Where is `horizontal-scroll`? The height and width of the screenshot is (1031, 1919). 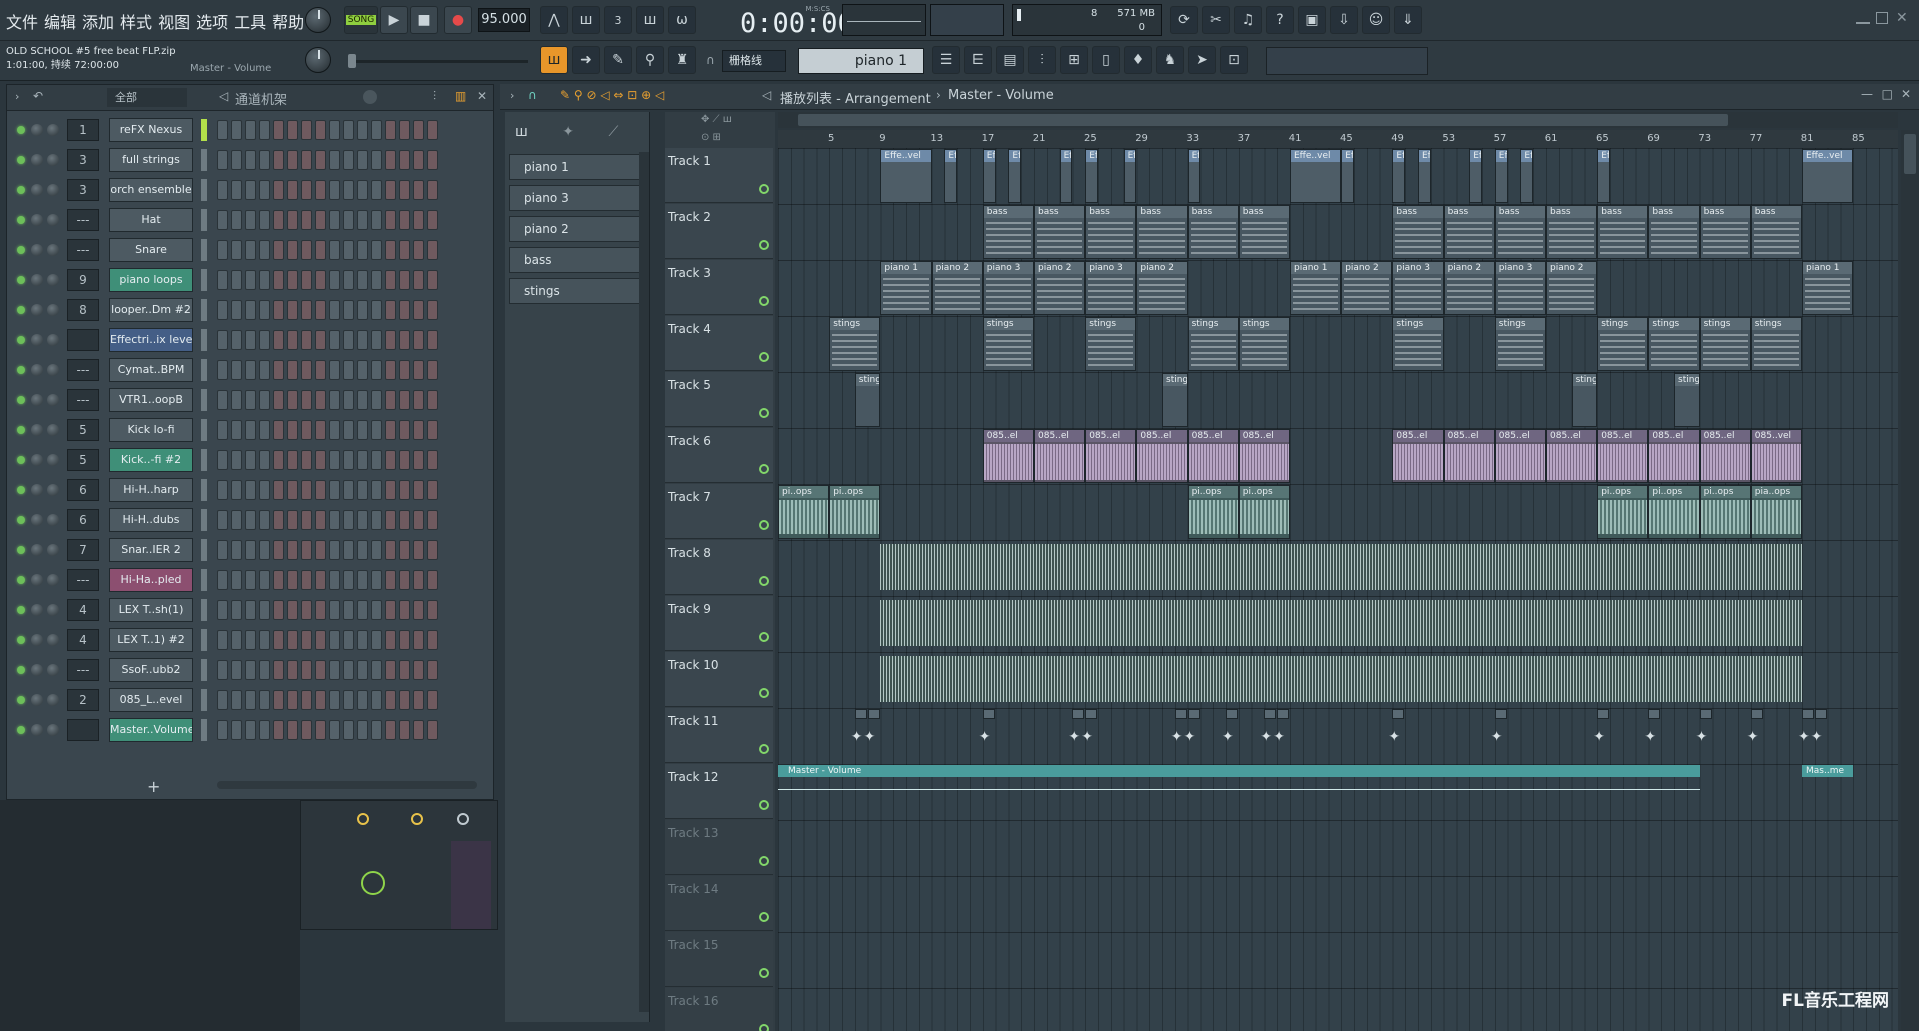 horizontal-scroll is located at coordinates (1338, 120).